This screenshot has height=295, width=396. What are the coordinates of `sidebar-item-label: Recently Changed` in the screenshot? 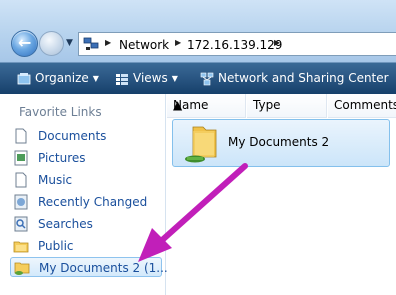 It's located at (93, 202).